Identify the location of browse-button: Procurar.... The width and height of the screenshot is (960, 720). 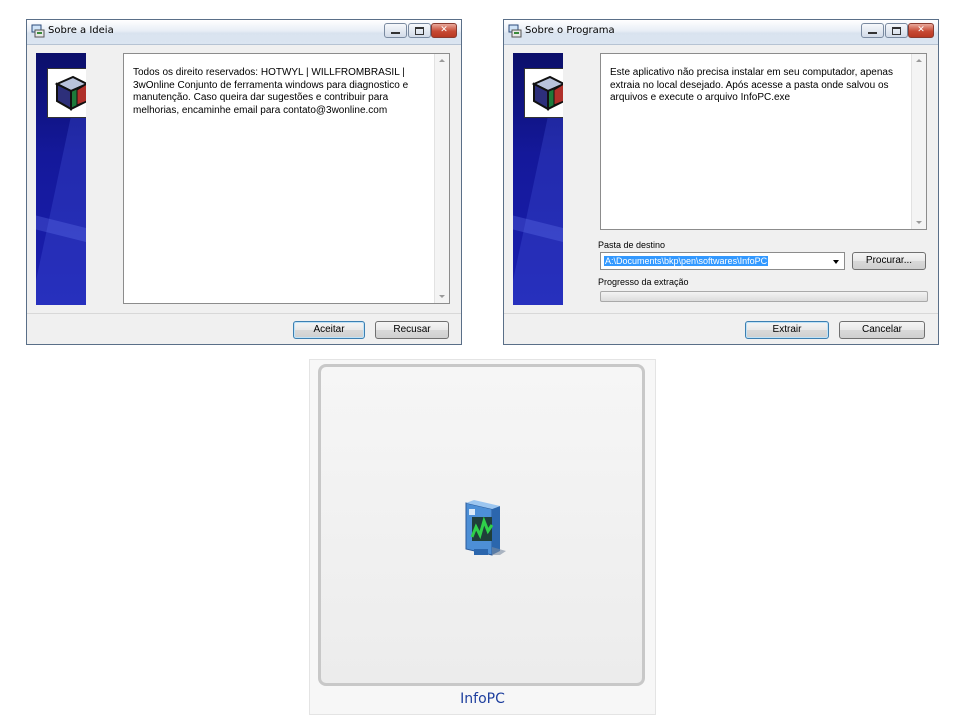
(889, 261).